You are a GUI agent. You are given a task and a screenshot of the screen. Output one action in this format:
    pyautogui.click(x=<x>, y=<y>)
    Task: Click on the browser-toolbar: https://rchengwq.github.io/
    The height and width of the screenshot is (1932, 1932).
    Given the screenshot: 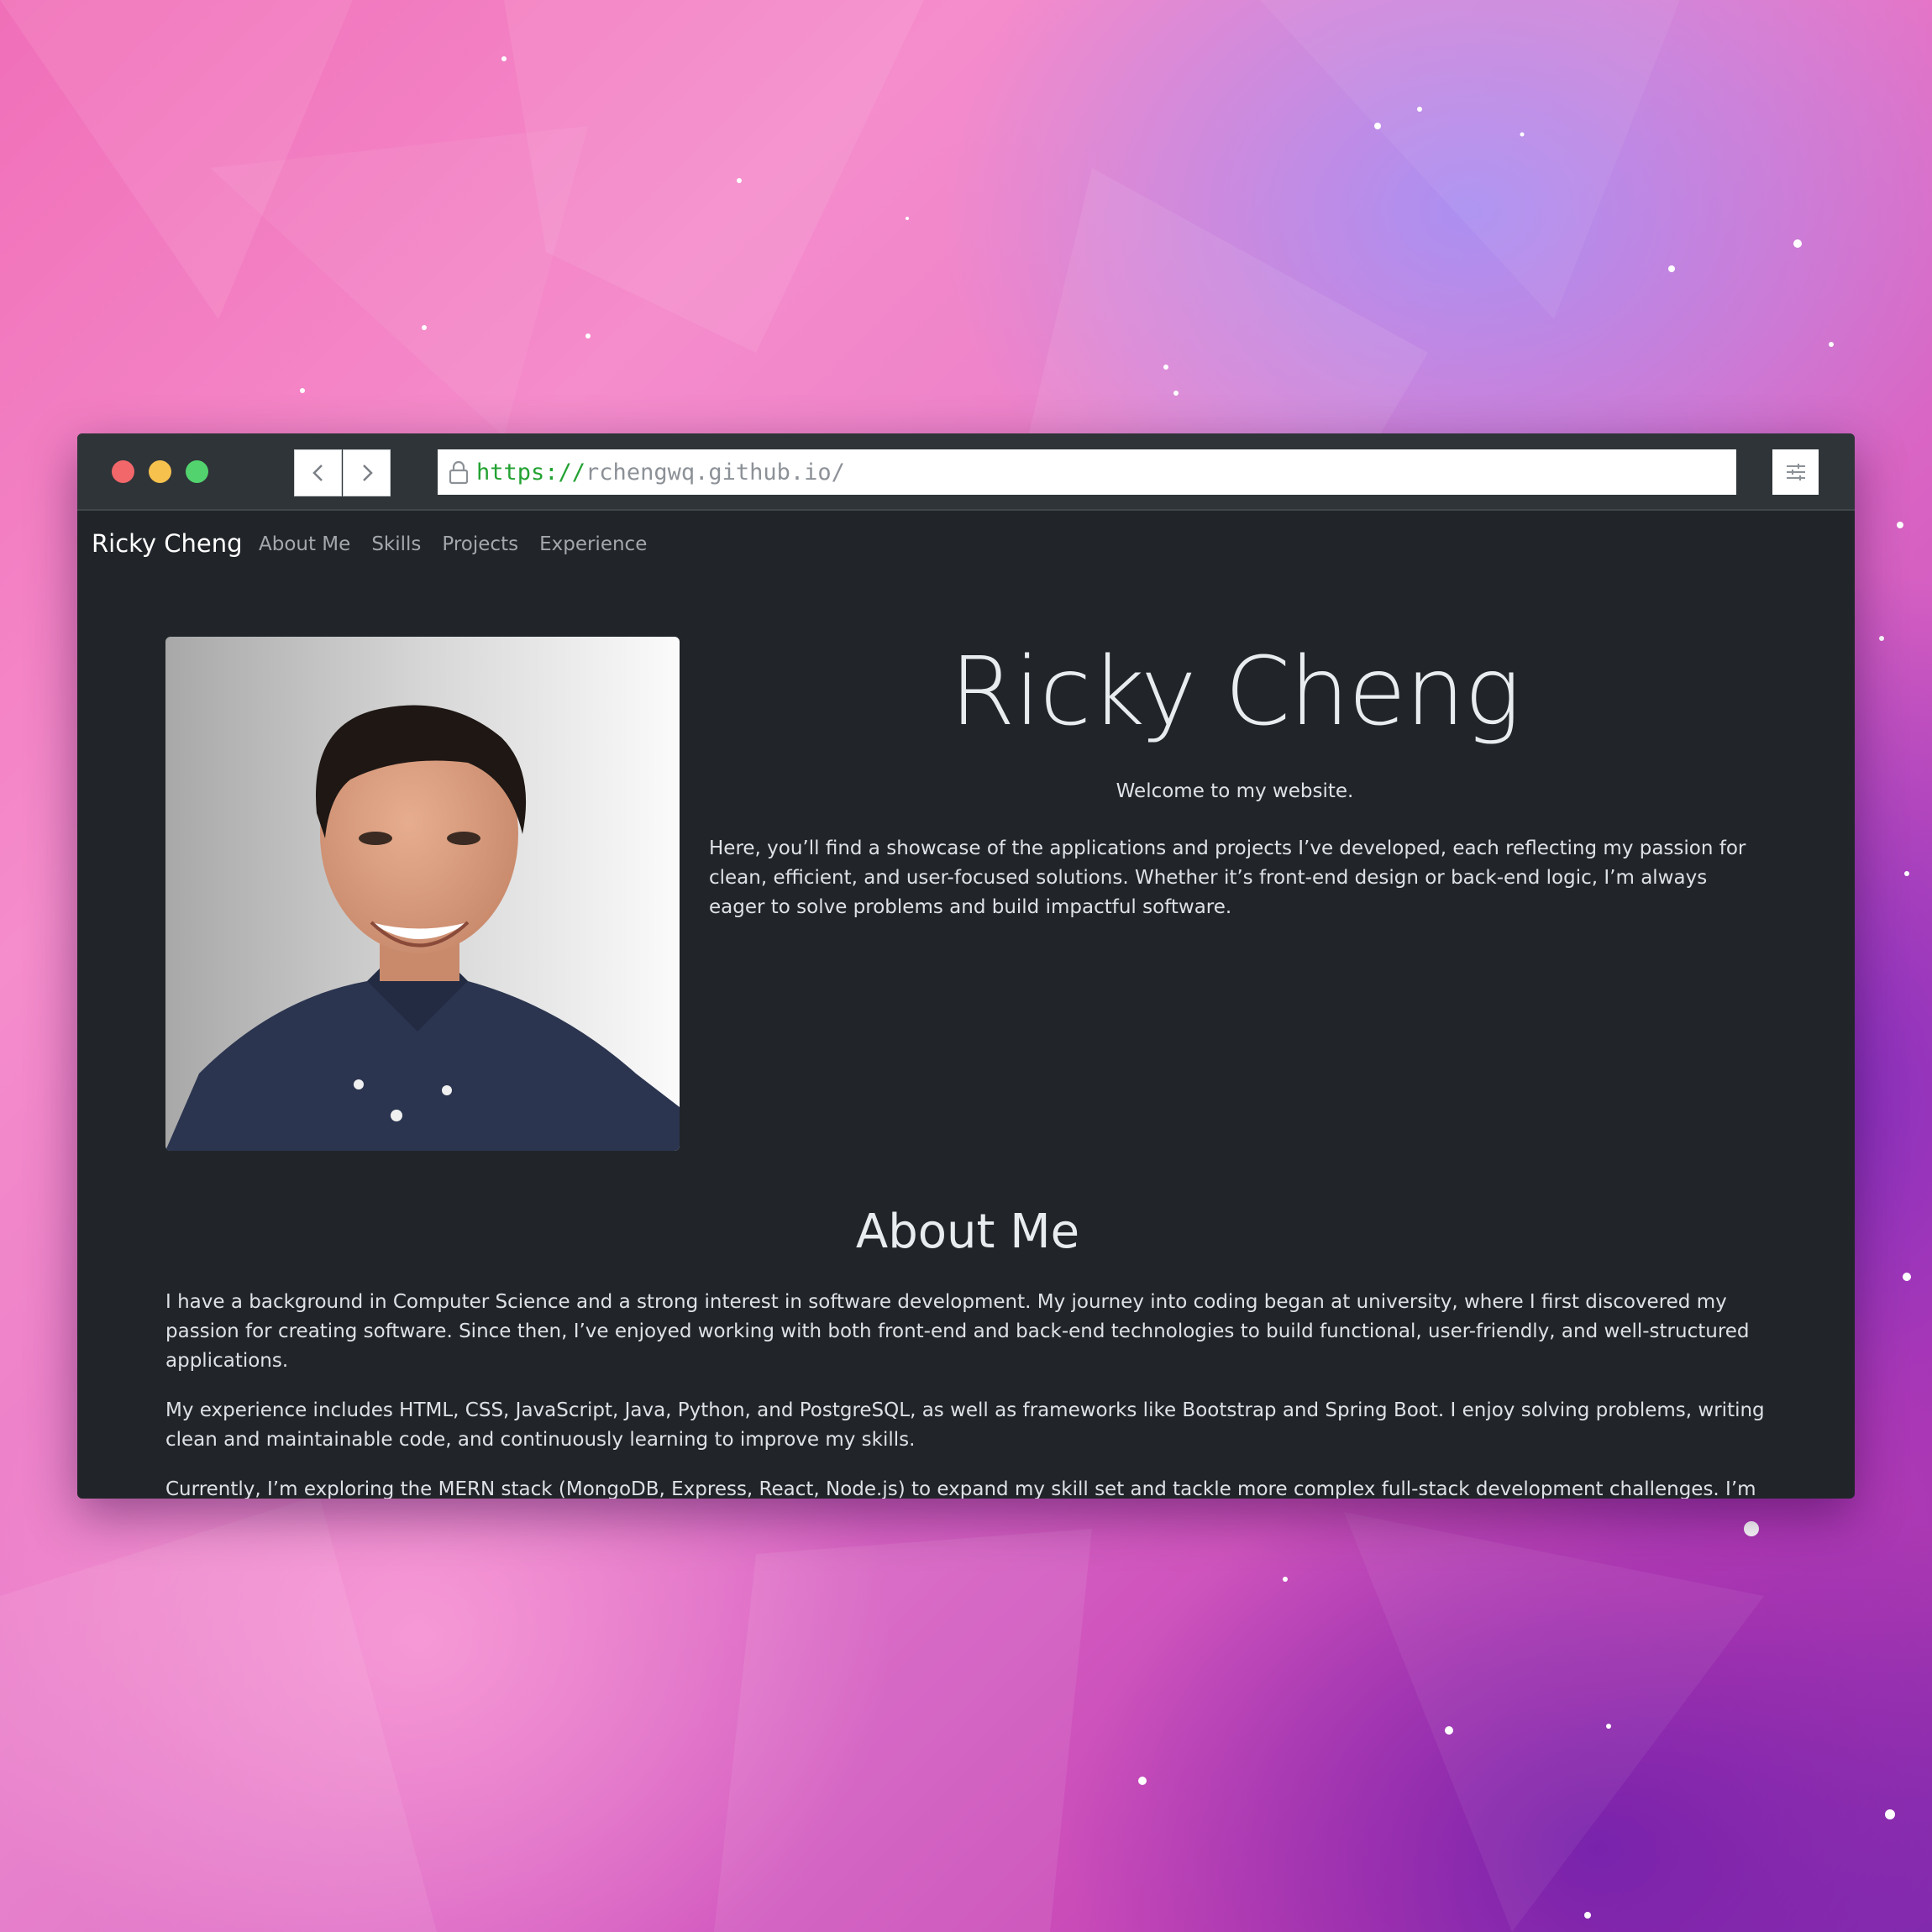 What is the action you would take?
    pyautogui.click(x=966, y=472)
    